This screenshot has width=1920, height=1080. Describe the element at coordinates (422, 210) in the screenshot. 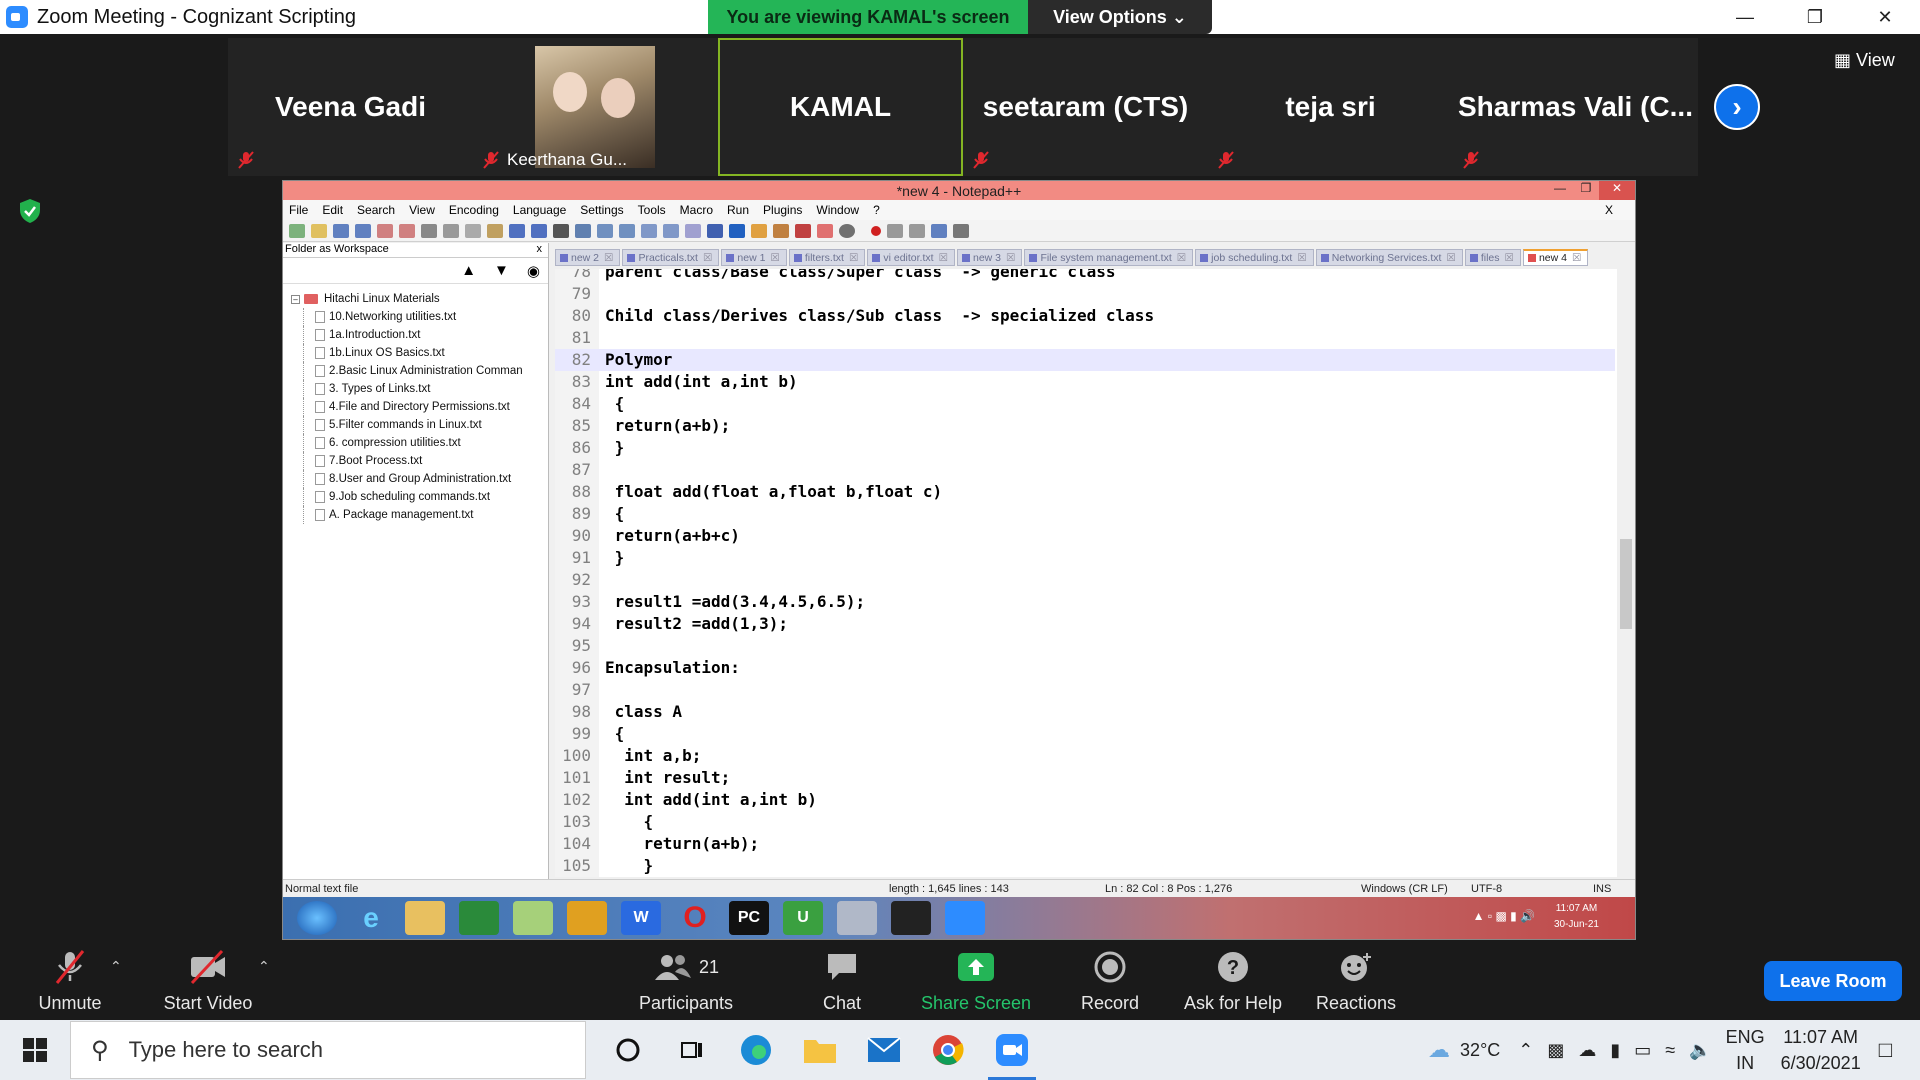

I see `menu-view: View` at that location.